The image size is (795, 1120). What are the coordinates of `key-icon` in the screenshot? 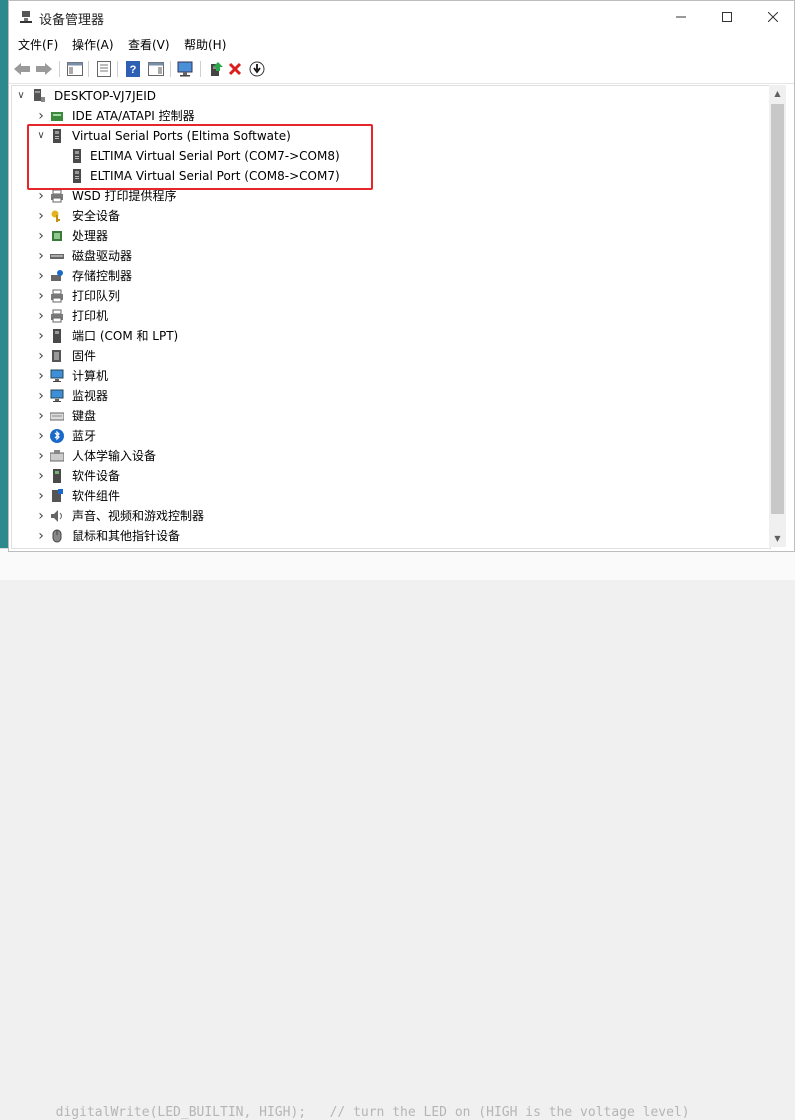 It's located at (55, 216).